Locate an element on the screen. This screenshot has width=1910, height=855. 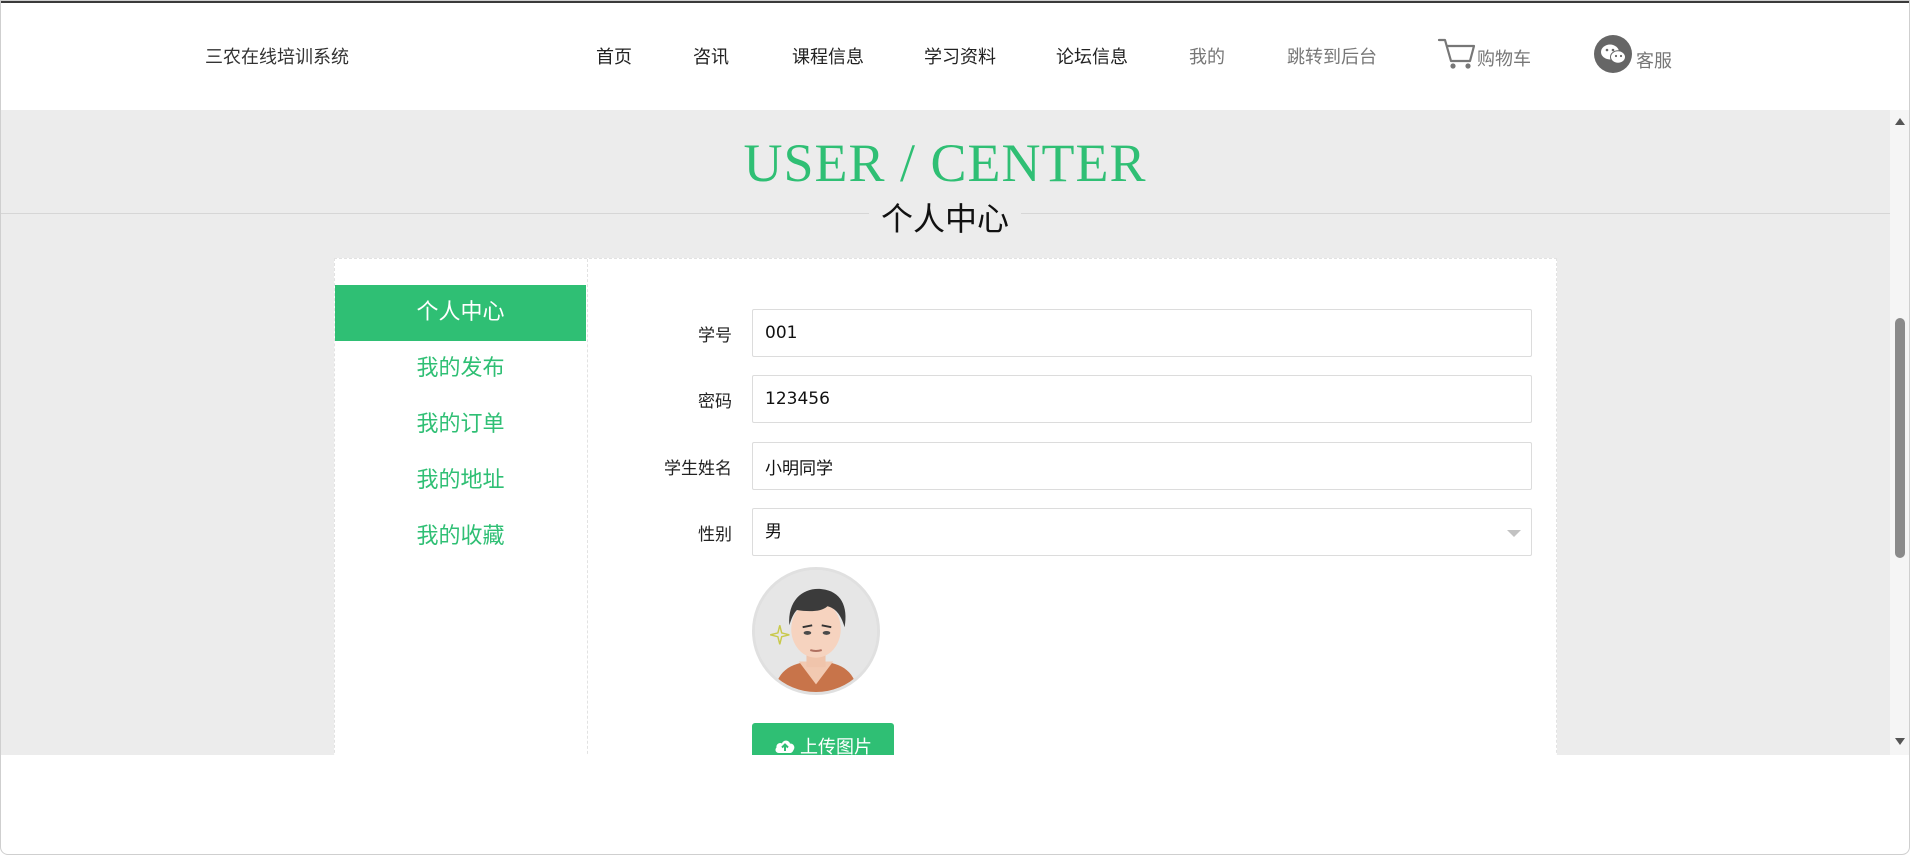
cart-icon is located at coordinates (1456, 53).